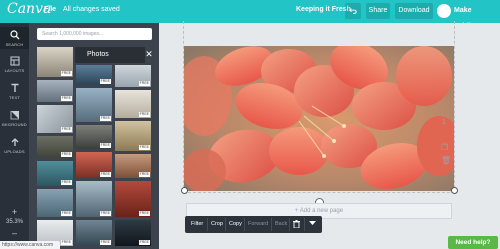 This screenshot has height=249, width=500. Describe the element at coordinates (414, 11) in the screenshot. I see `download-button: Download` at that location.